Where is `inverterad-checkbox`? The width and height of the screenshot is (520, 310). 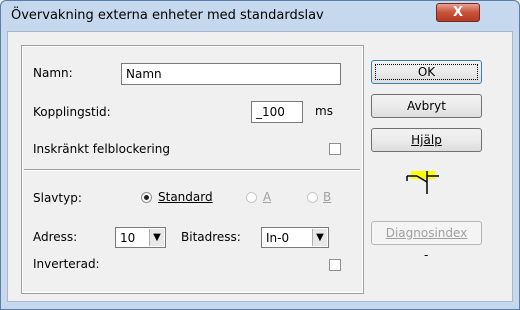 inverterad-checkbox is located at coordinates (335, 265).